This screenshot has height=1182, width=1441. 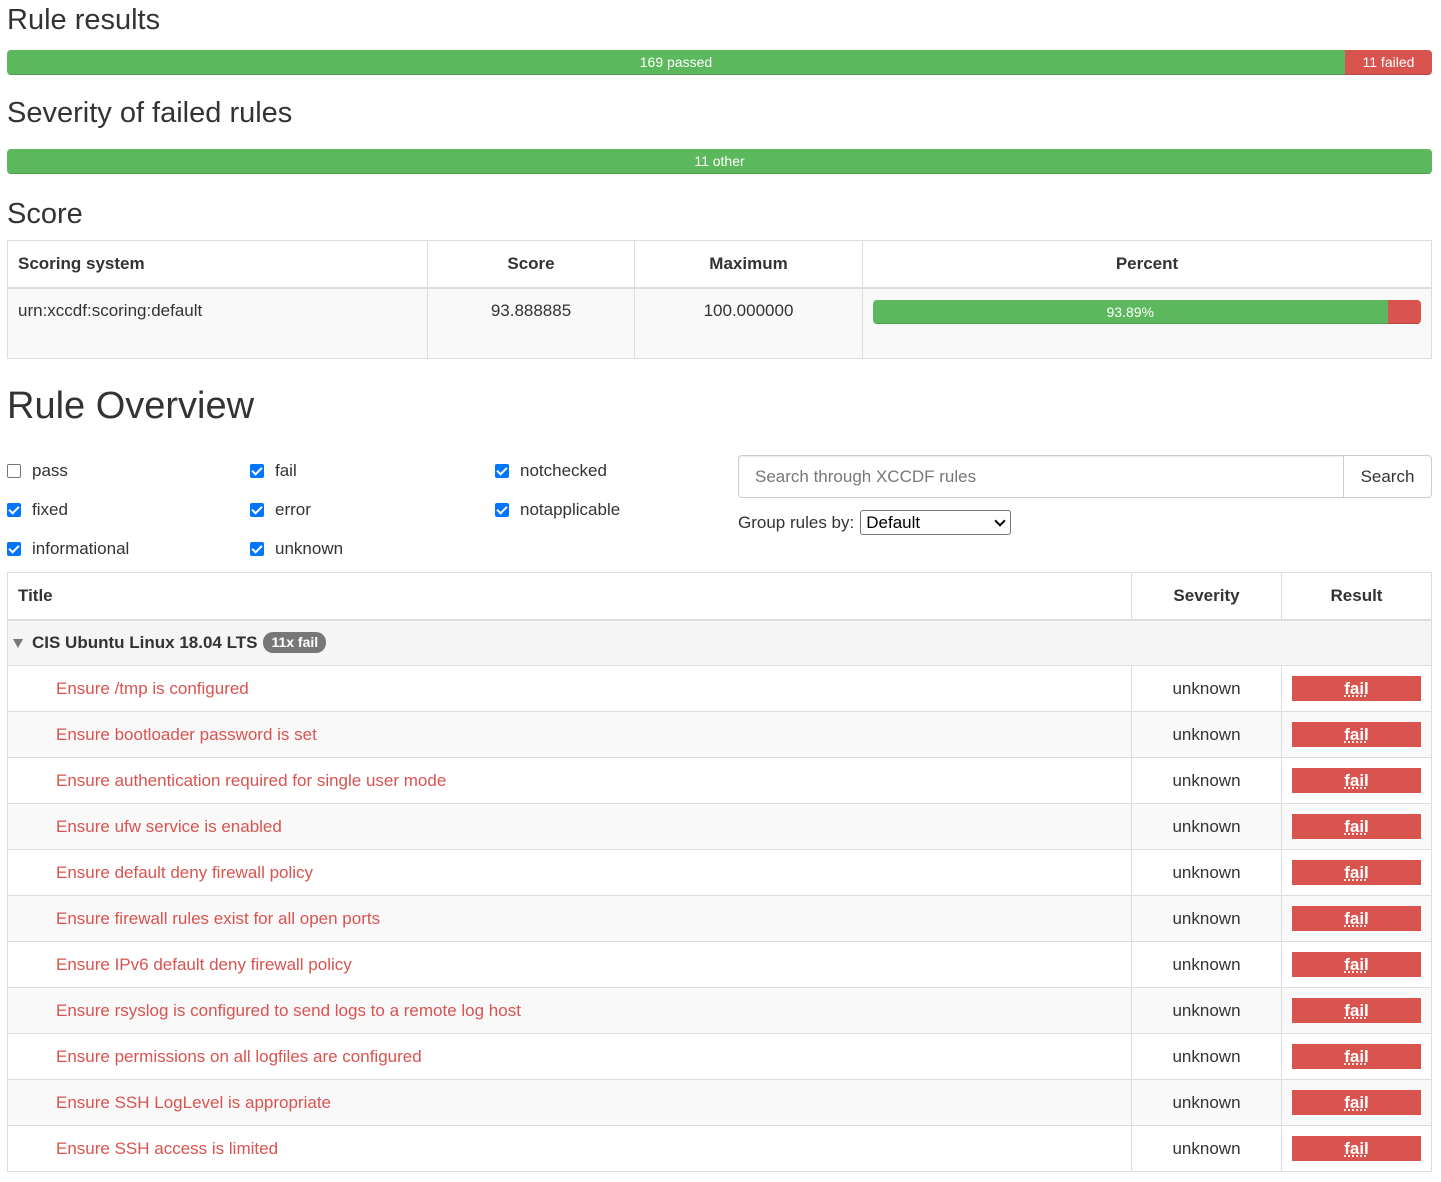 I want to click on rule-title-link: Ensure IPv6 default deny firewall policy, so click(x=569, y=964).